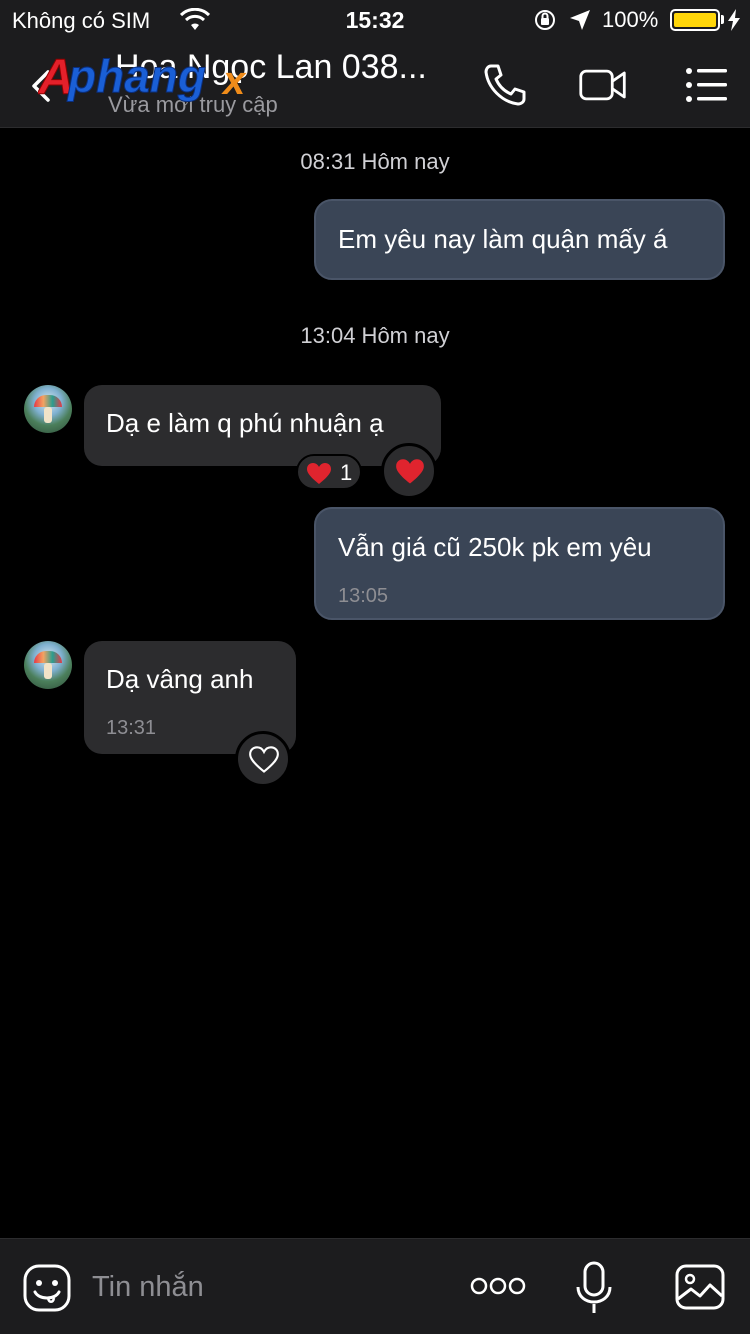  I want to click on message-bubble-outgoing: Em yêu nay làm quận mấy á, so click(519, 239).